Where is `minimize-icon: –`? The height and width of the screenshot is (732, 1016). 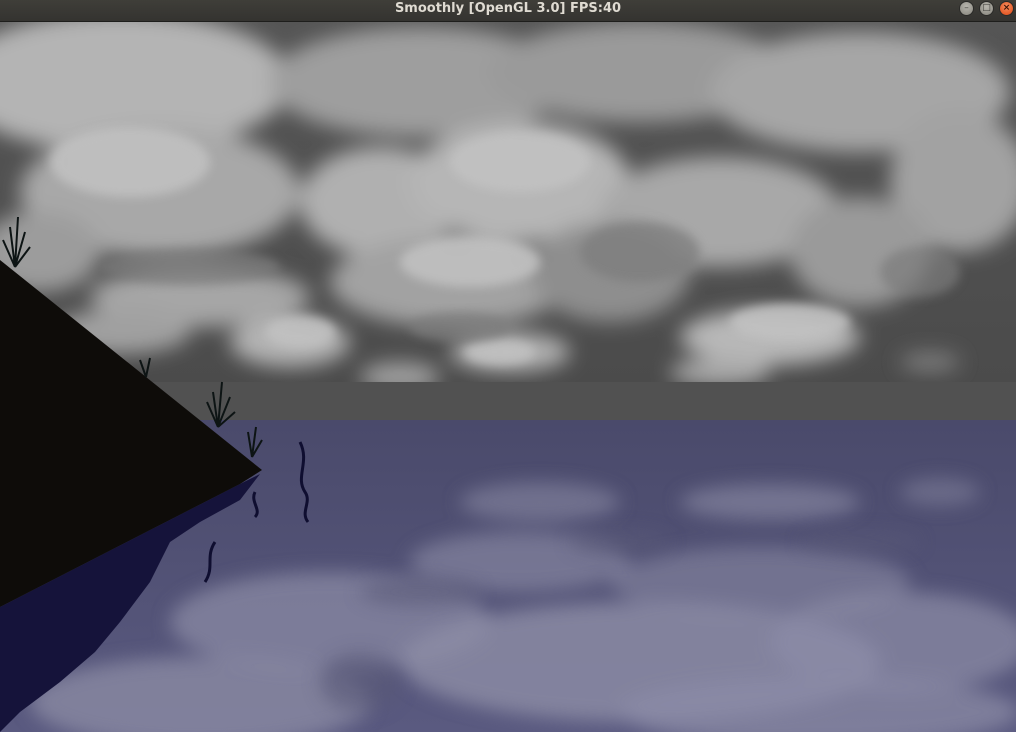 minimize-icon: – is located at coordinates (966, 8).